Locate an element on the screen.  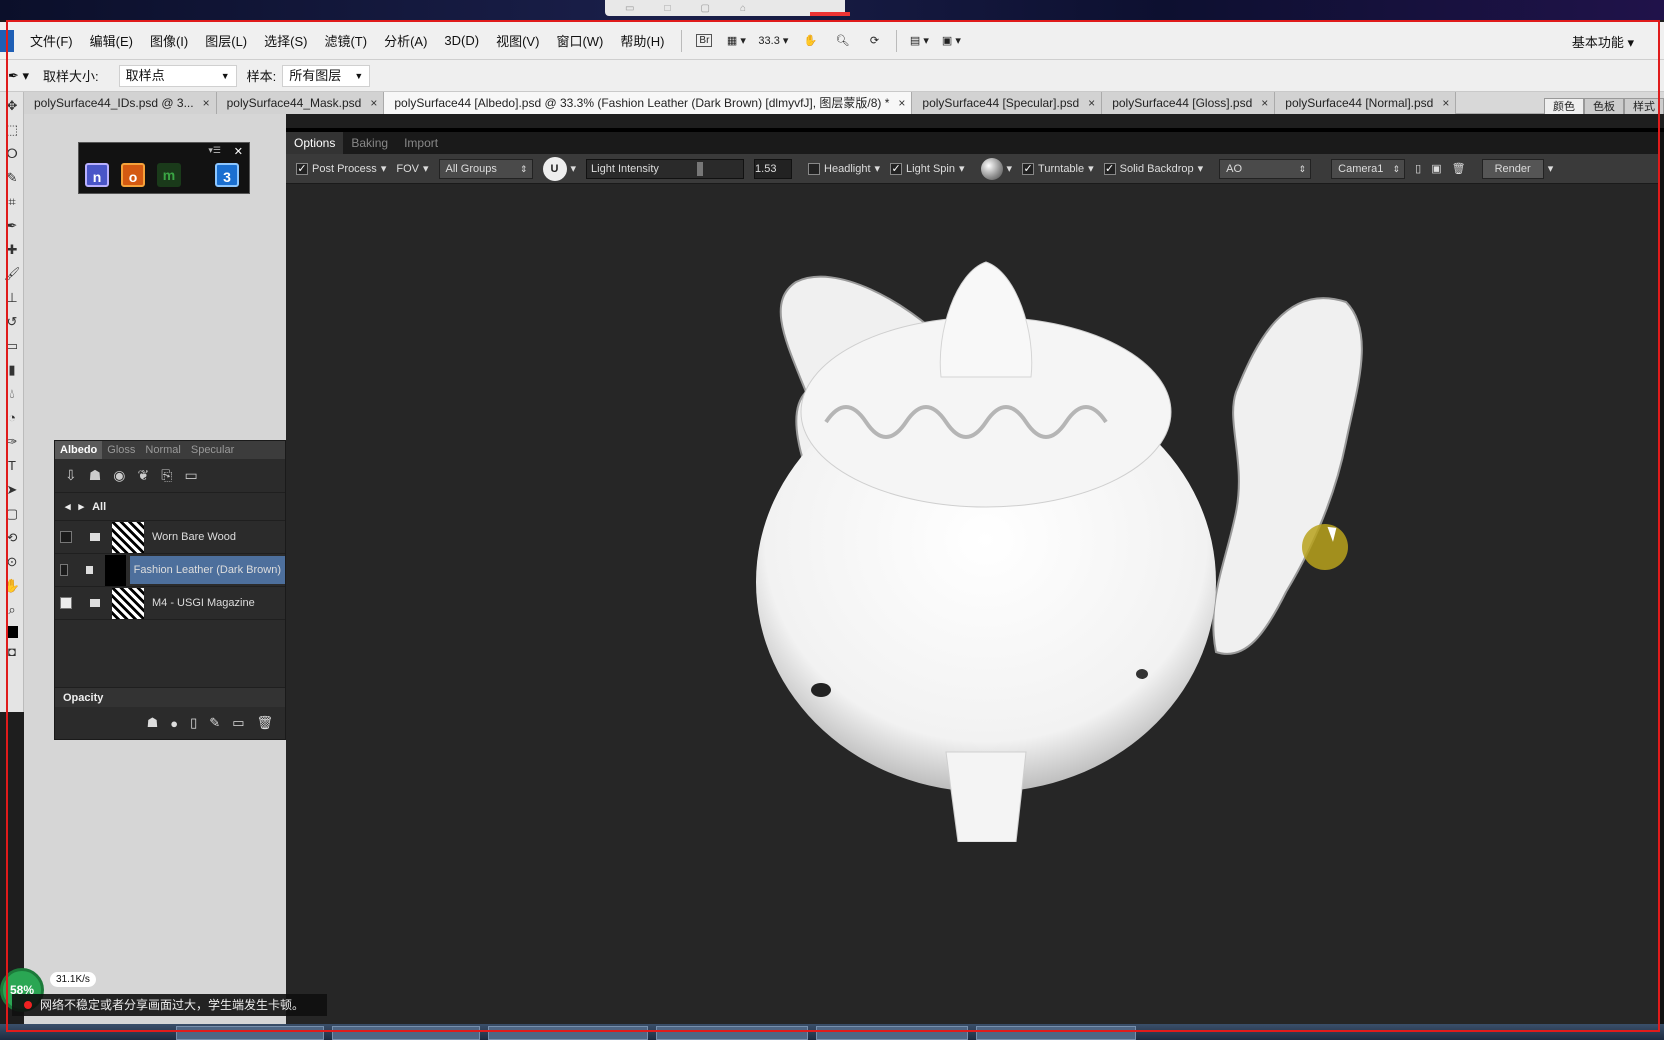
crop-tool-icon: ⌗ is located at coordinates (12, 203).